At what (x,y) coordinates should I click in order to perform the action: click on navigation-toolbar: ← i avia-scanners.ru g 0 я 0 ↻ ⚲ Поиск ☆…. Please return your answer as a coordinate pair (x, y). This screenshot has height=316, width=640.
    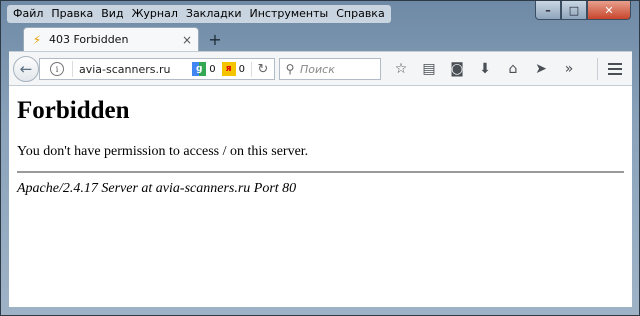
    Looking at the image, I should click on (320, 68).